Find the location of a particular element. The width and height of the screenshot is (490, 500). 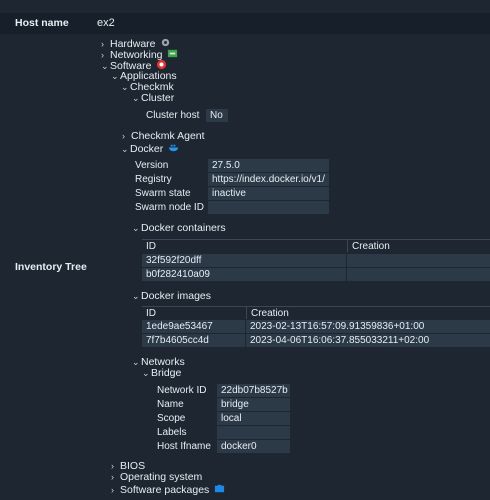

bridge-prop-value is located at coordinates (253, 432).